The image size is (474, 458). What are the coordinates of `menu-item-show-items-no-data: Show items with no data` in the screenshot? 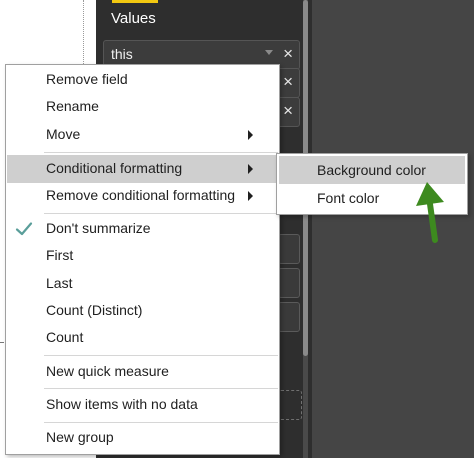 It's located at (143, 405).